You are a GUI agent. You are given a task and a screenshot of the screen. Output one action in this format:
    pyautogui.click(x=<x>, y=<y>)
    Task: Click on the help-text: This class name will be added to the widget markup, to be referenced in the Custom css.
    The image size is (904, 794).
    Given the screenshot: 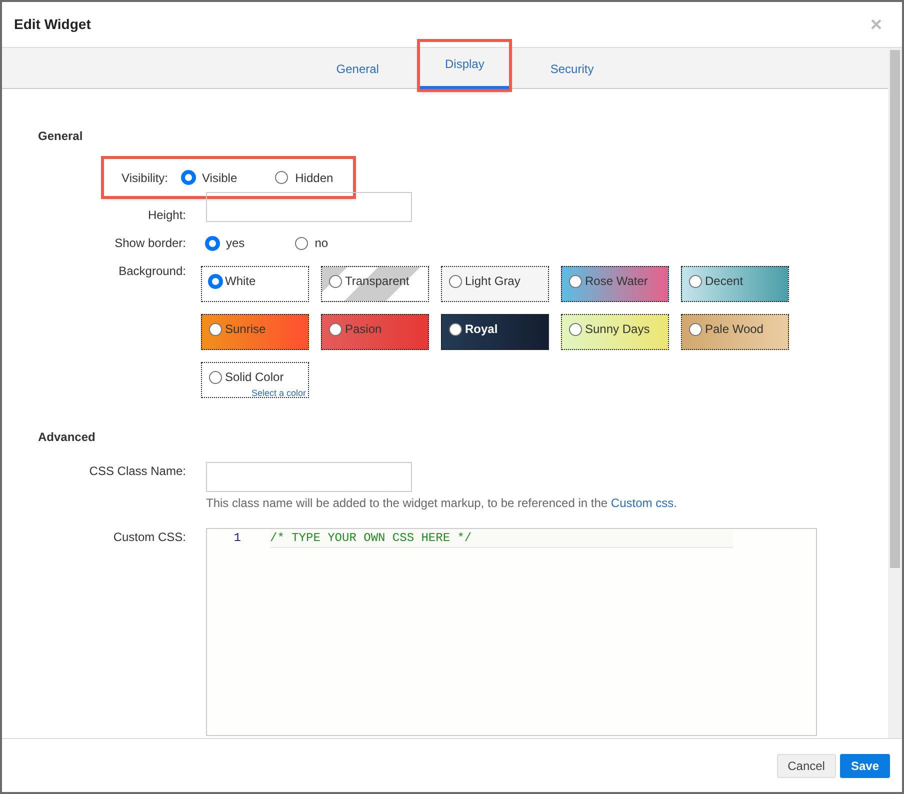 What is the action you would take?
    pyautogui.click(x=441, y=503)
    